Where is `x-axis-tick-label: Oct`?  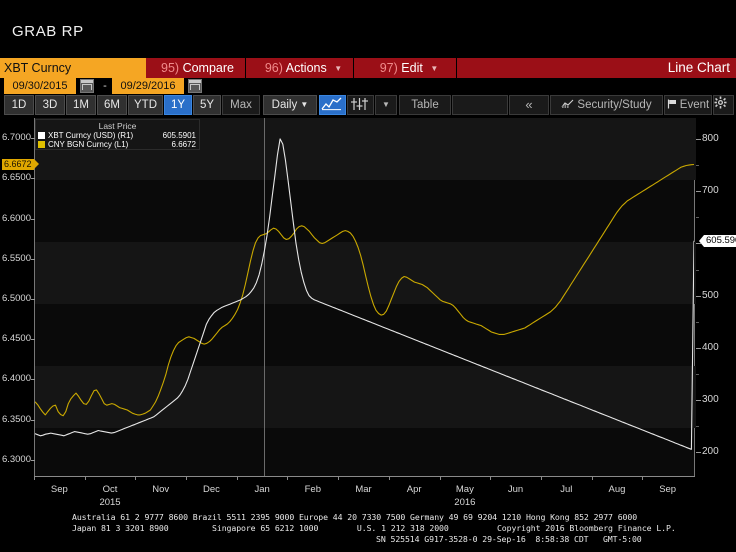
x-axis-tick-label: Oct is located at coordinates (110, 489).